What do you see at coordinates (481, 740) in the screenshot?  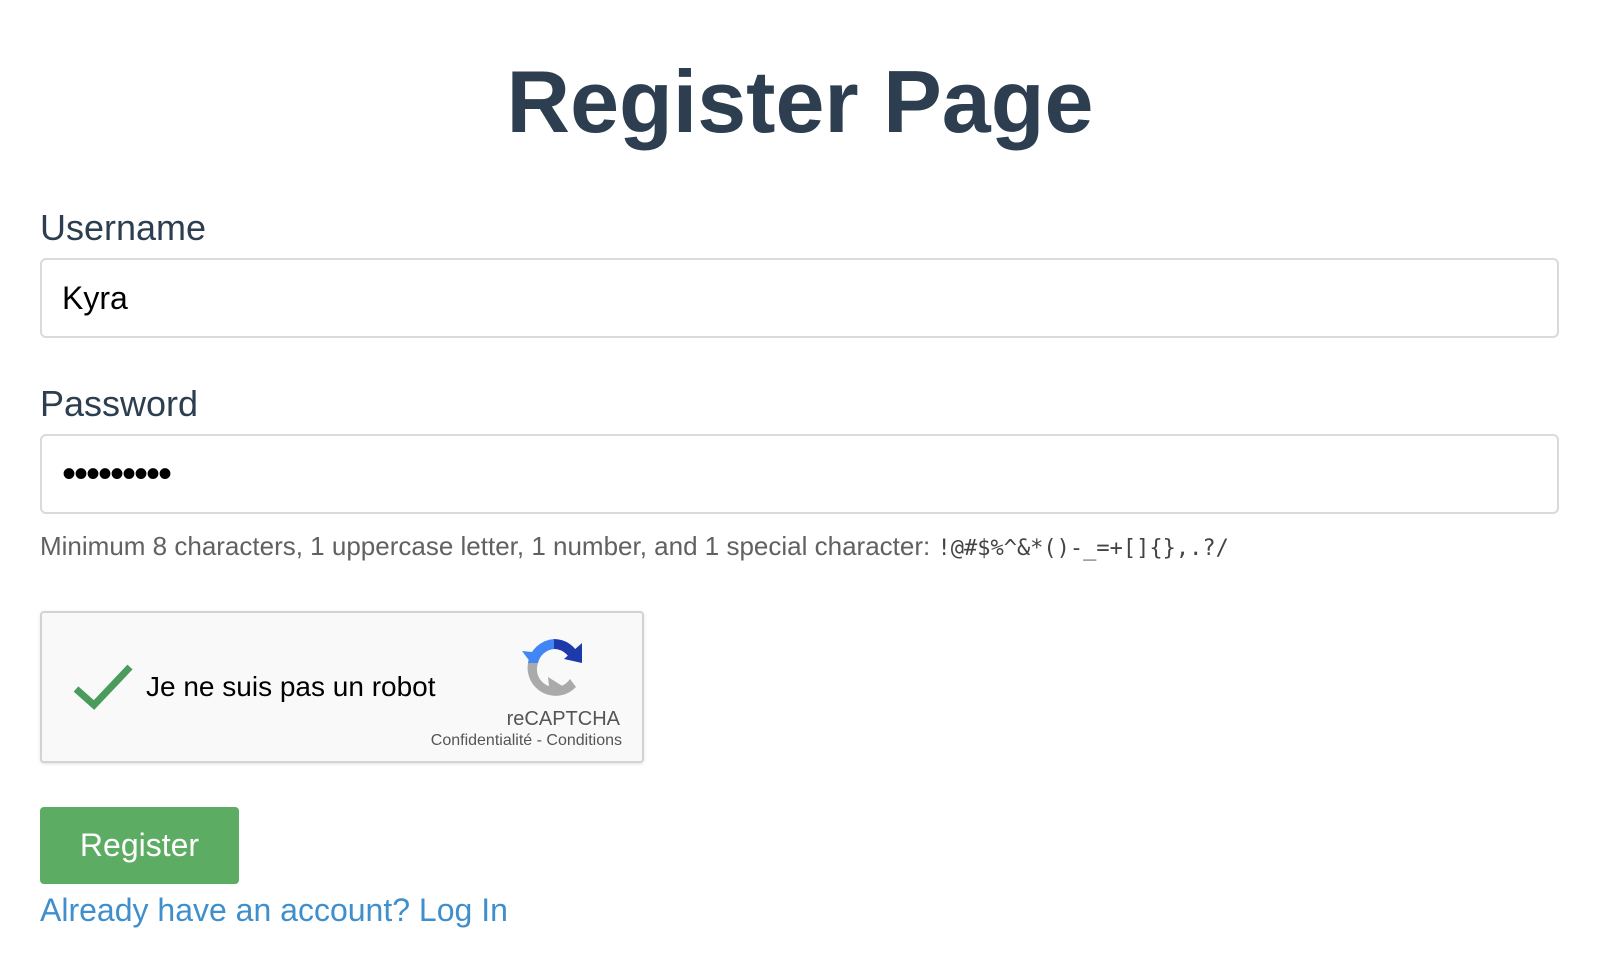 I see `recaptcha-privacy-link: Confidentialité` at bounding box center [481, 740].